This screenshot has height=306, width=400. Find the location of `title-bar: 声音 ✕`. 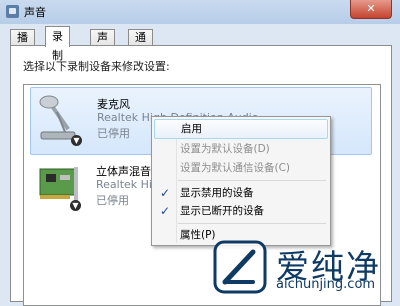

title-bar: 声音 ✕ is located at coordinates (200, 12).